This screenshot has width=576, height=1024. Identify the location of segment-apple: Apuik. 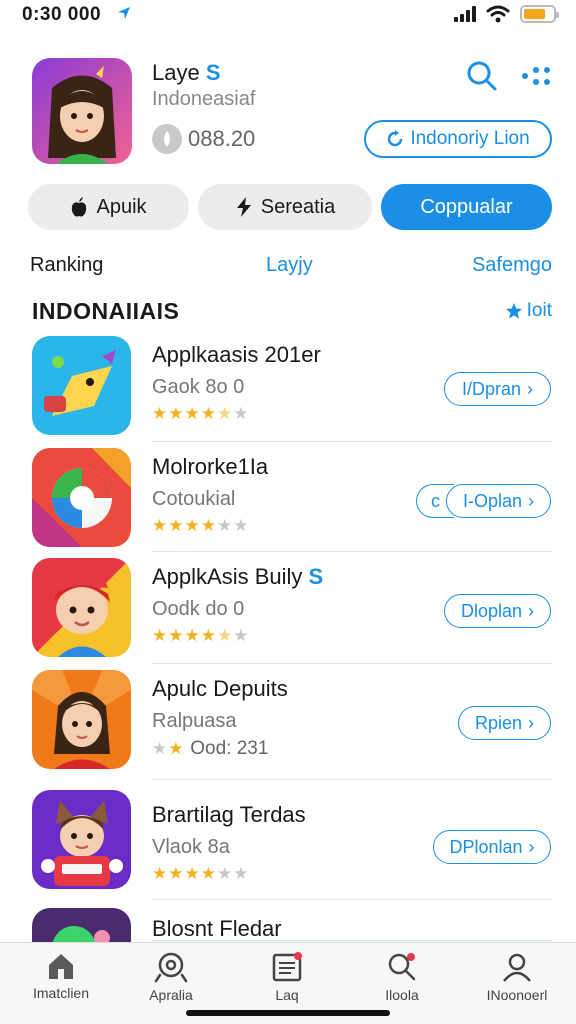
(108, 207).